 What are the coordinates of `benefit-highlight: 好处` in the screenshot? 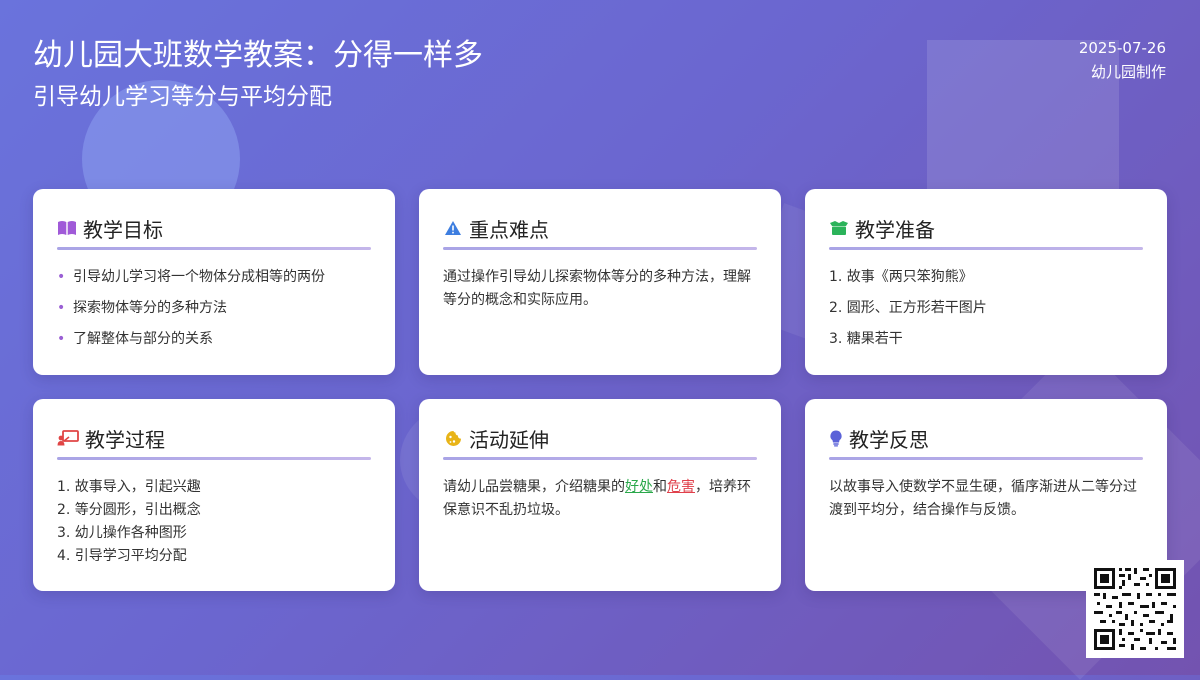 It's located at (639, 487).